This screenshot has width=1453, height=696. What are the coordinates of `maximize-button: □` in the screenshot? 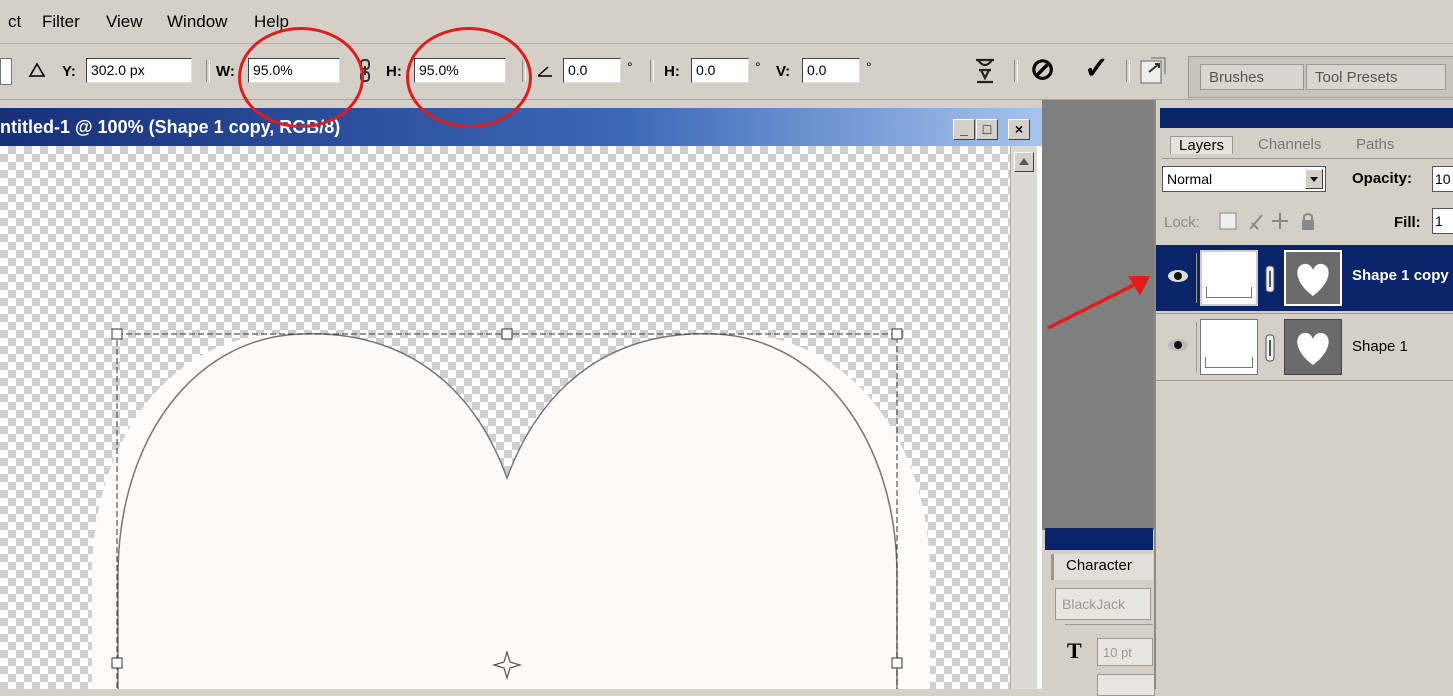 It's located at (987, 129).